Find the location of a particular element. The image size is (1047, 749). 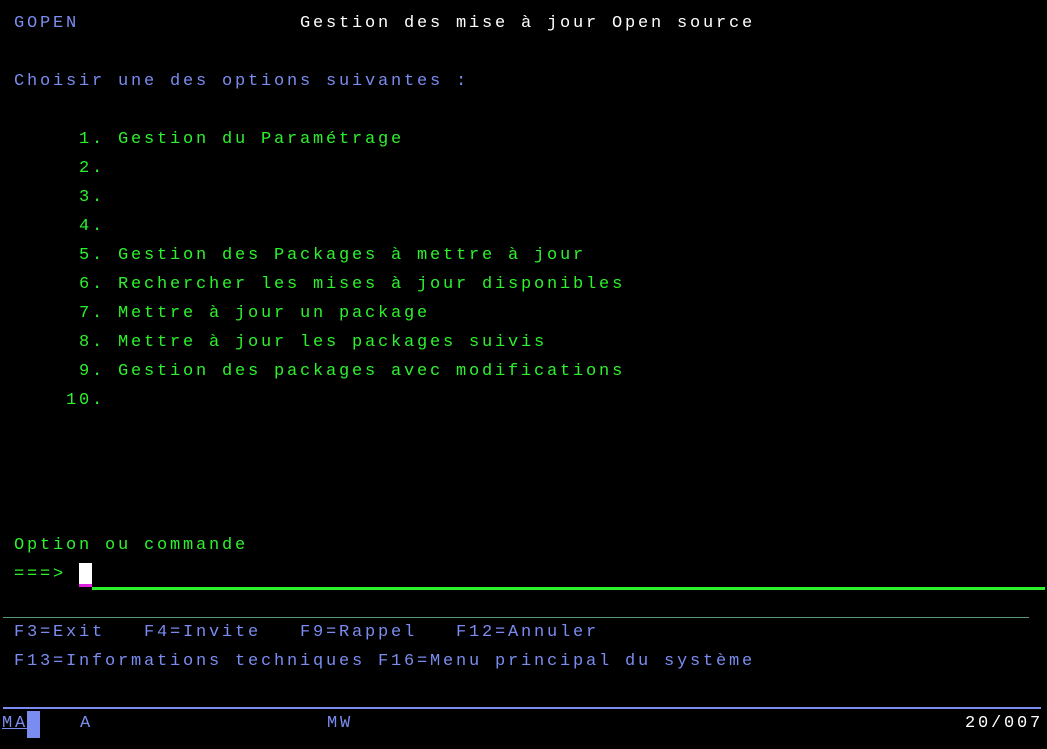

system-indicator: MW is located at coordinates (340, 723).